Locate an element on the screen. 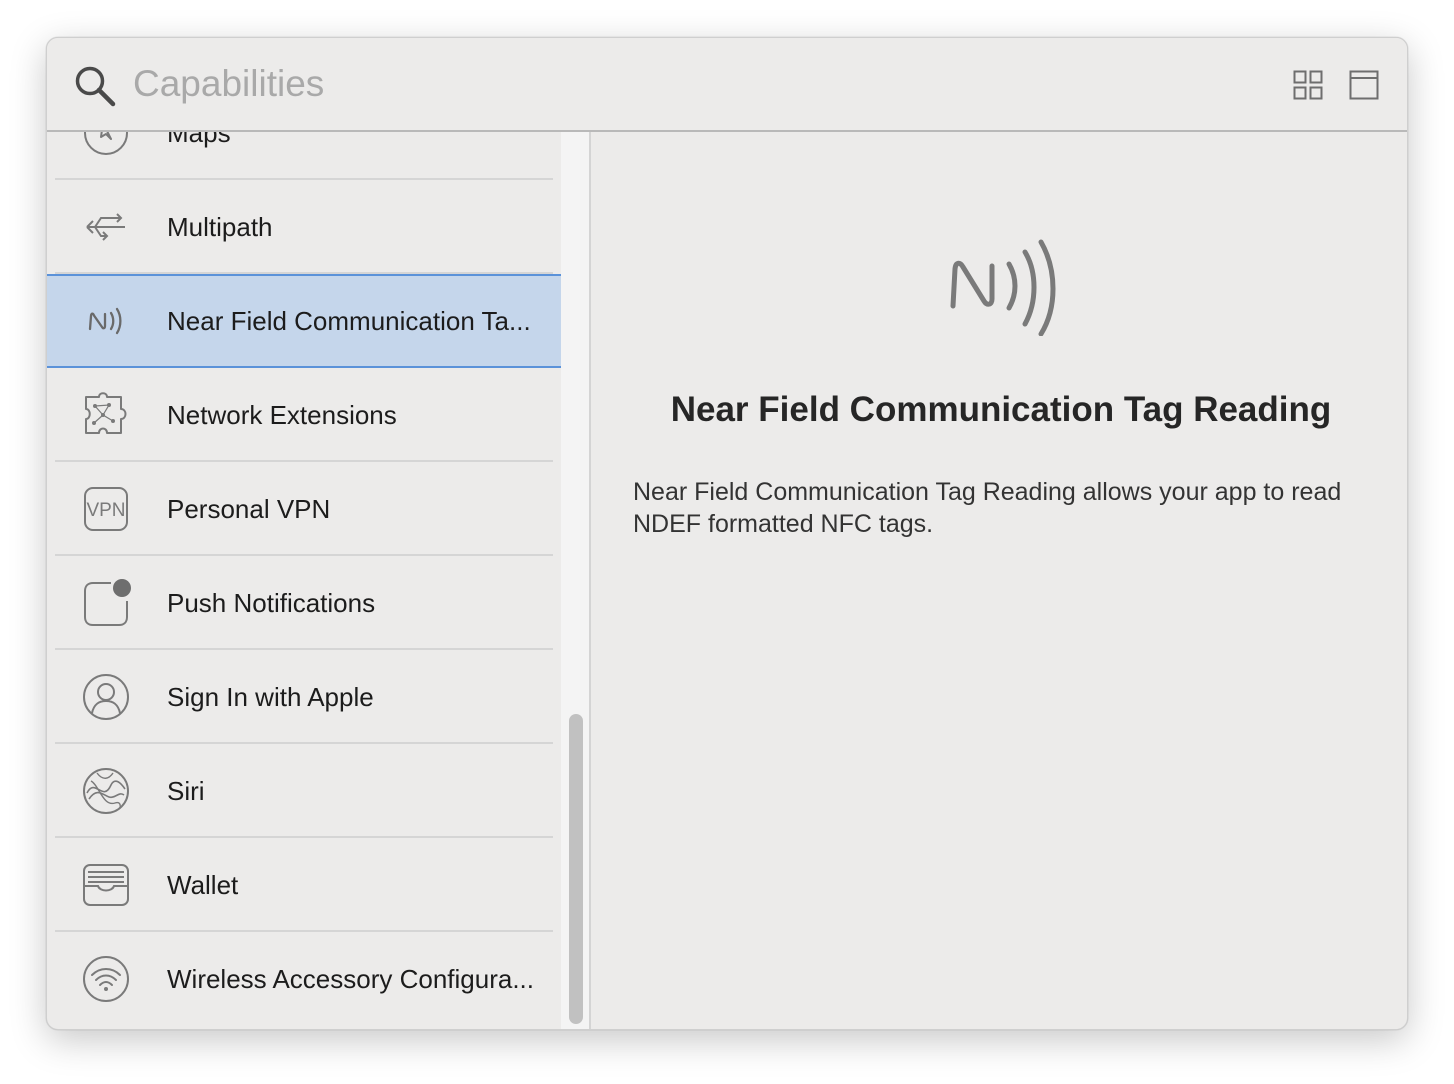  search-bar is located at coordinates (727, 85).